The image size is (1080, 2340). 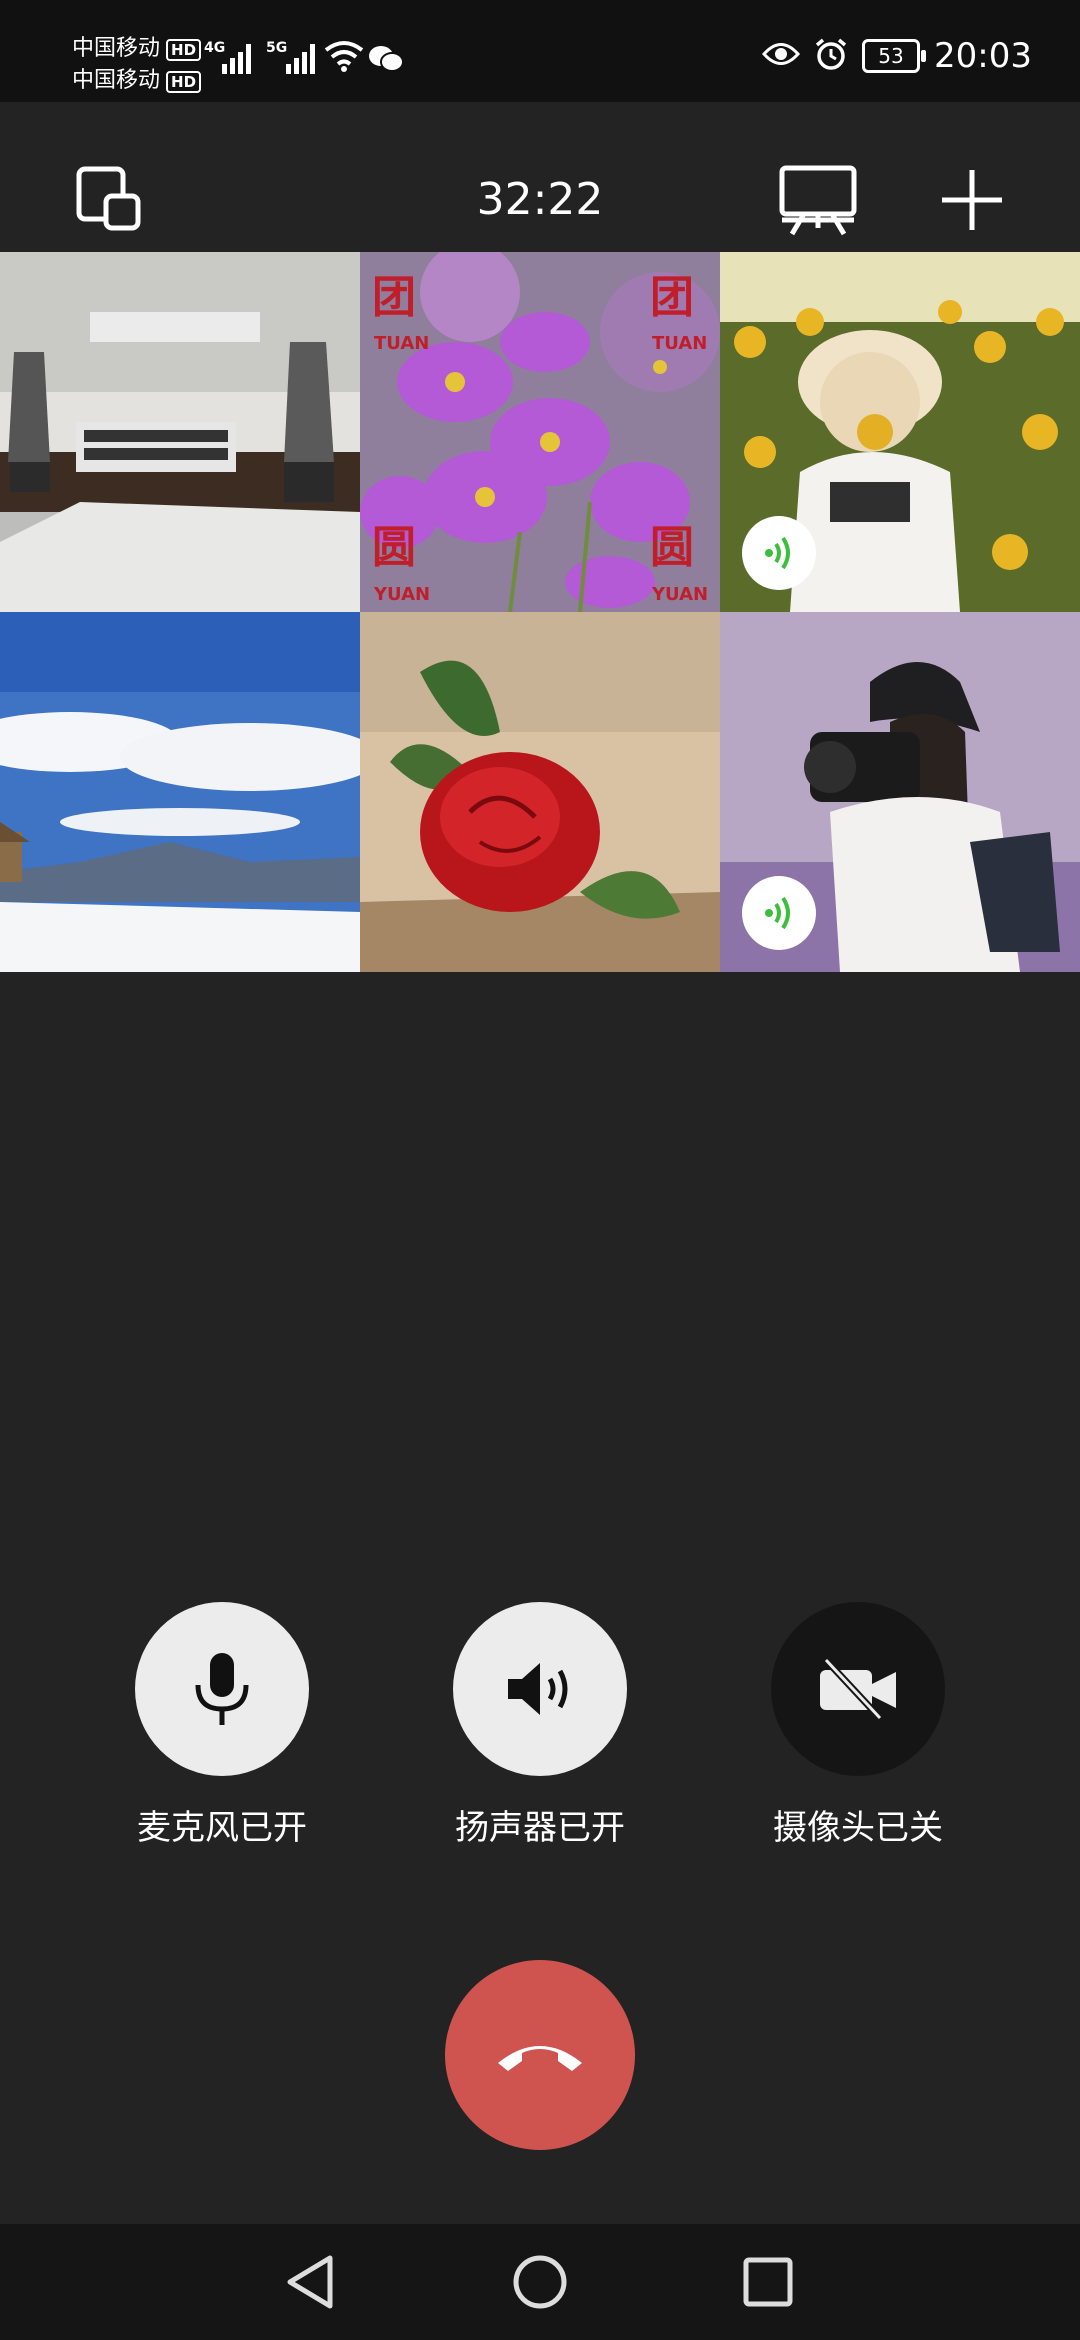 I want to click on network-type-2: 5G, so click(x=277, y=48).